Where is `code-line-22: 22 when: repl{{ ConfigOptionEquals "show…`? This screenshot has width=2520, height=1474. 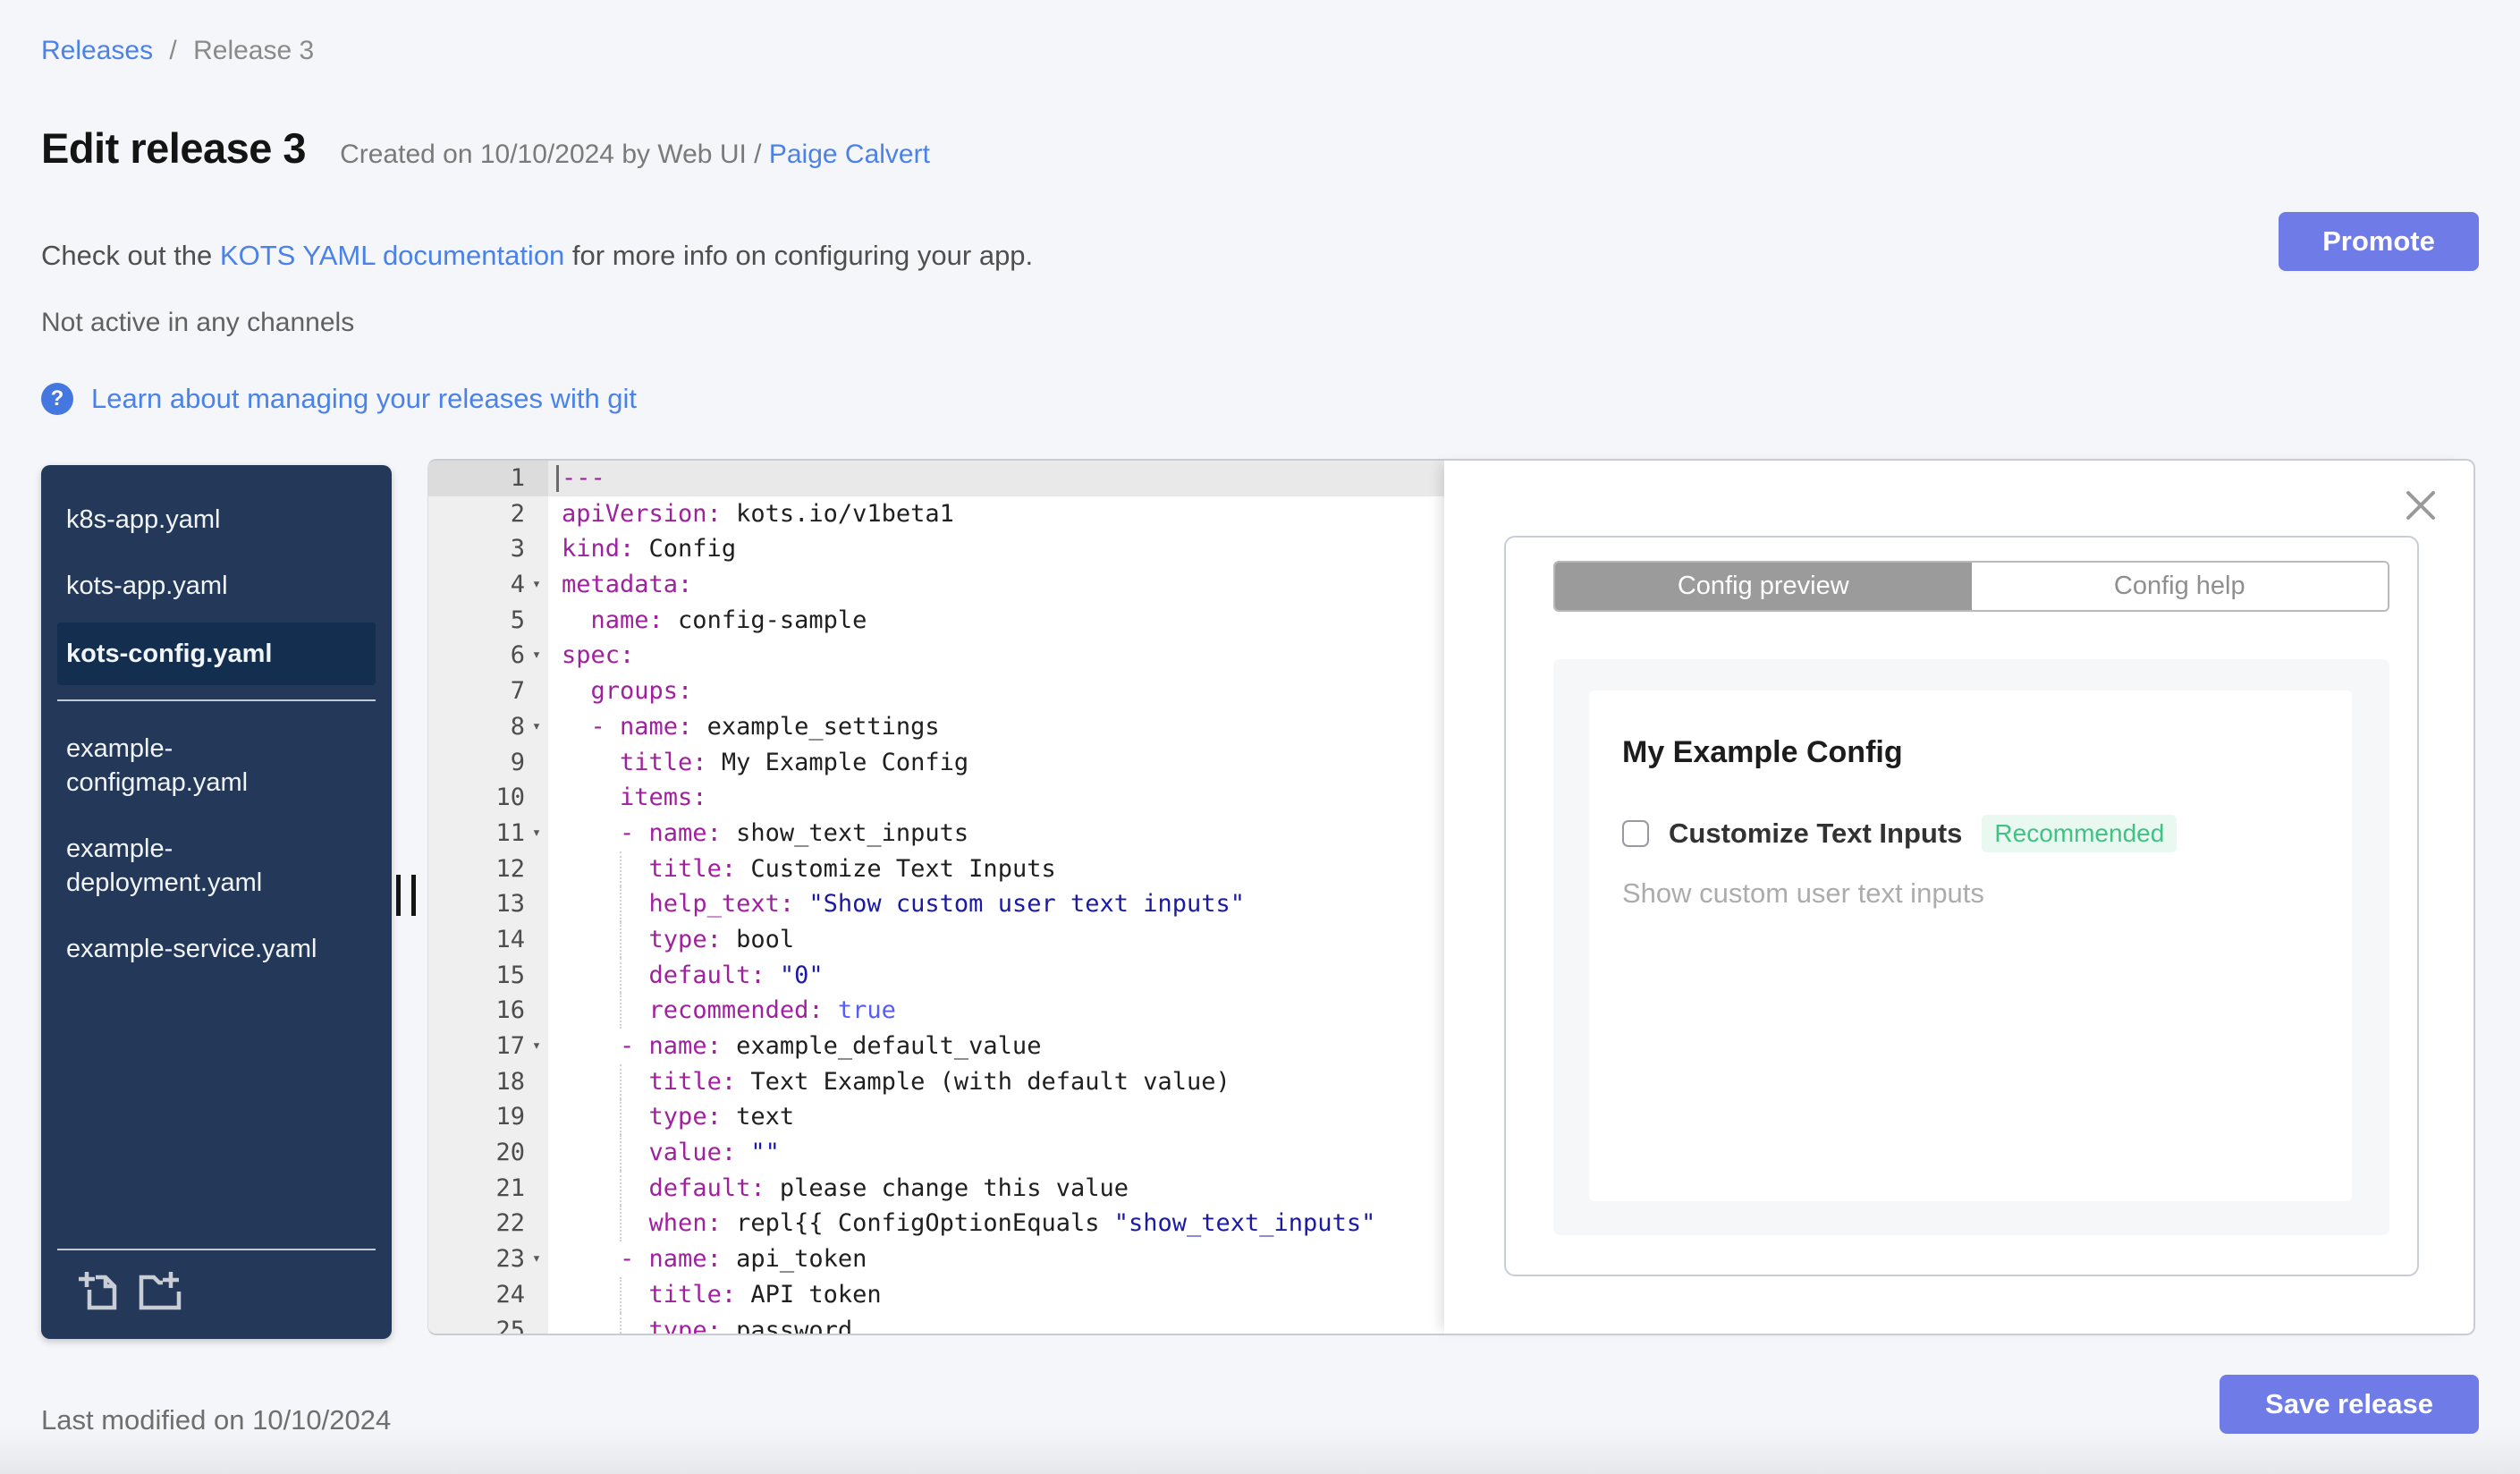 code-line-22: 22 when: repl{{ ConfigOptionEquals "show… is located at coordinates (936, 1224).